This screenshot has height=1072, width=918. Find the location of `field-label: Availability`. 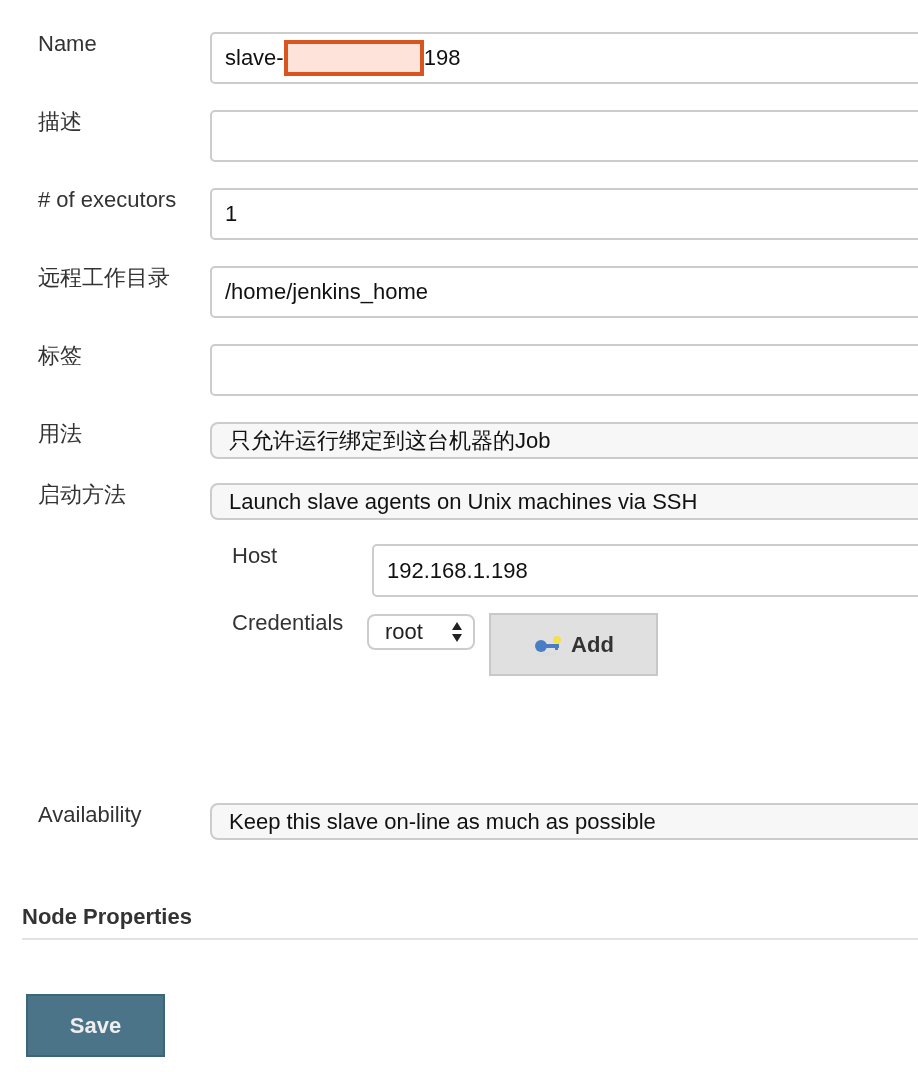

field-label: Availability is located at coordinates (90, 815).